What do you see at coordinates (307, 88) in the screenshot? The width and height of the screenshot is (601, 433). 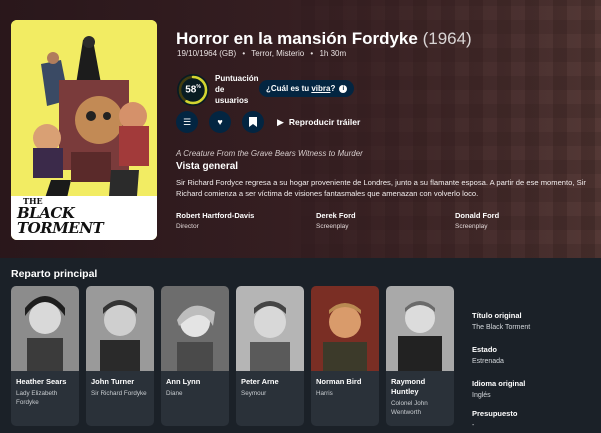 I see `vibe-button: ¿Cuál es tu vibra? i` at bounding box center [307, 88].